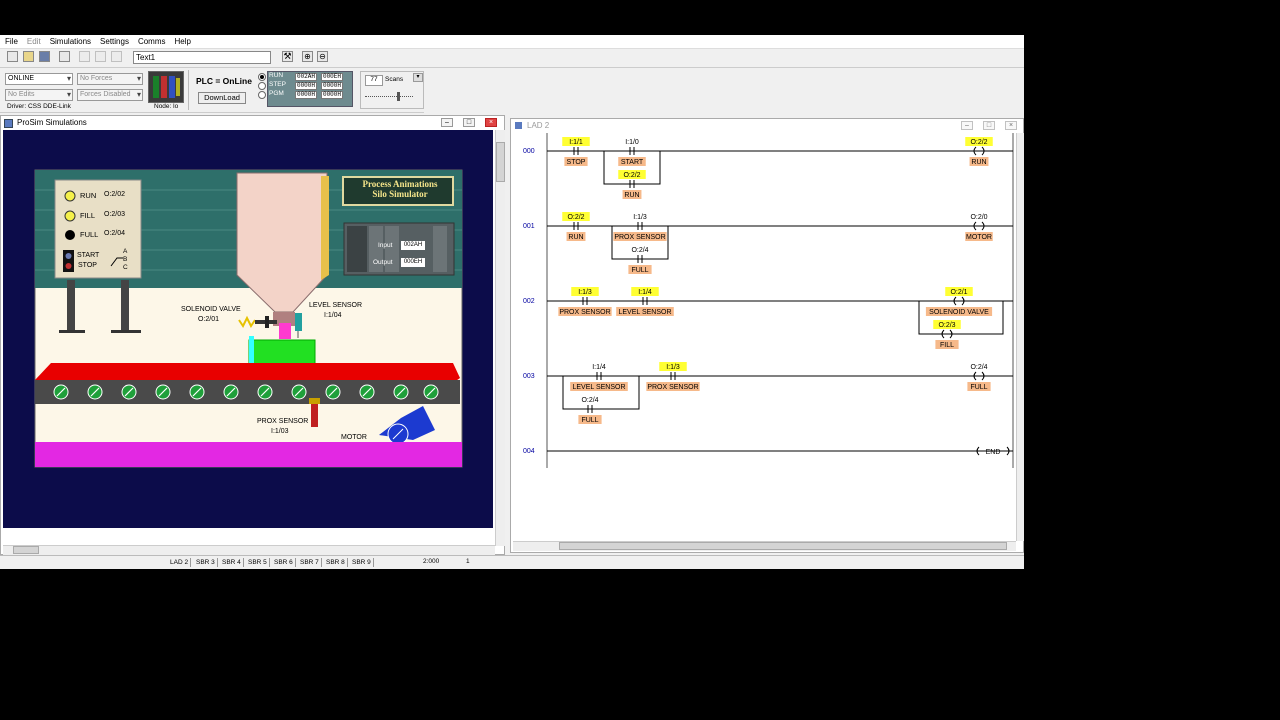  I want to click on branch-contact-tag: RUN, so click(631, 195).